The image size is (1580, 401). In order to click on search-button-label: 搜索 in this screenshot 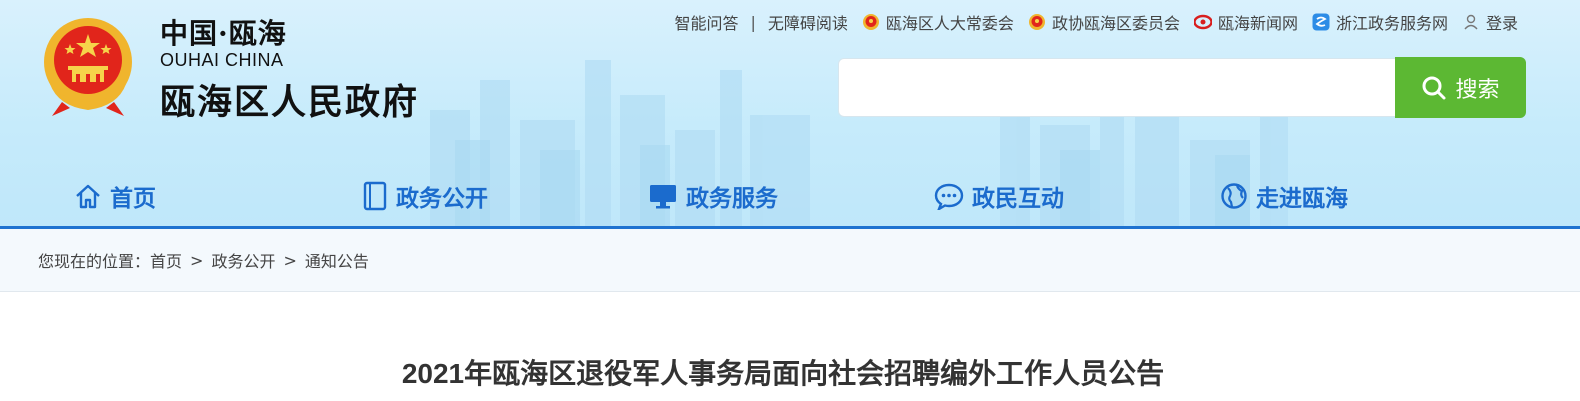, I will do `click(1477, 90)`.